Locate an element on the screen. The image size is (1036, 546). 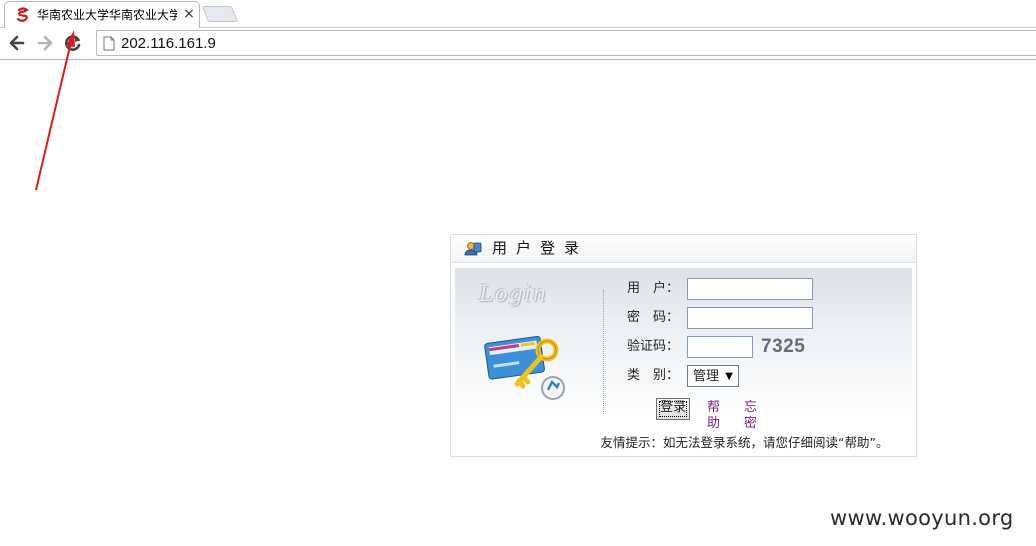
password-input is located at coordinates (750, 318).